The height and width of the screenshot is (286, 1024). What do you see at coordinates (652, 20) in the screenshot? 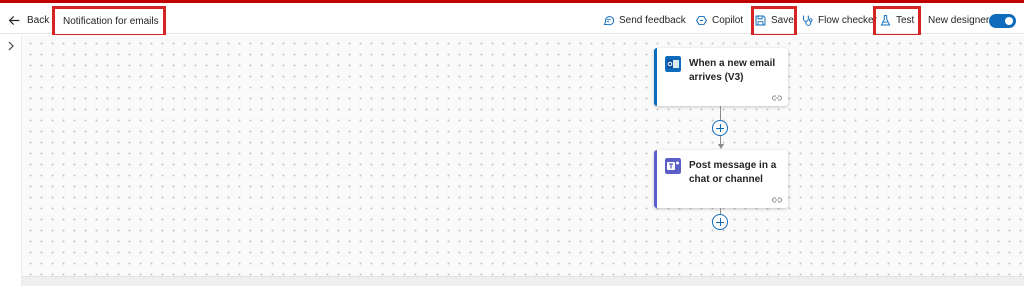
I see `send-feedback-label: Send feedback` at bounding box center [652, 20].